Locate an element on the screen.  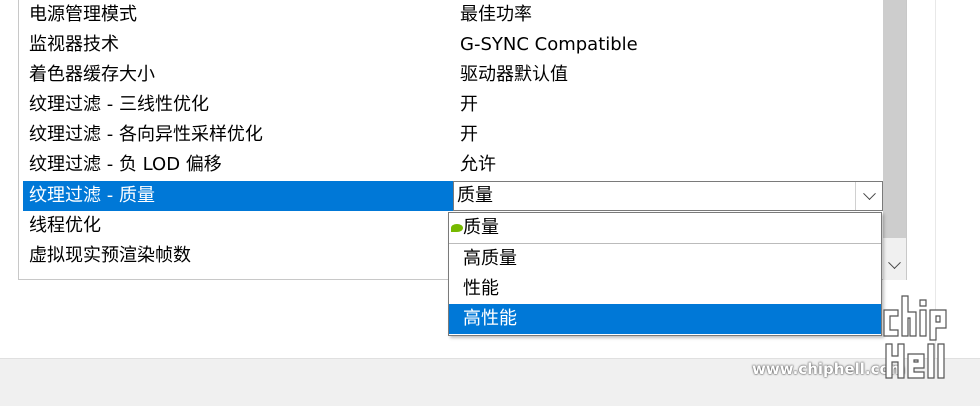
setting-value: 允许 is located at coordinates (478, 164).